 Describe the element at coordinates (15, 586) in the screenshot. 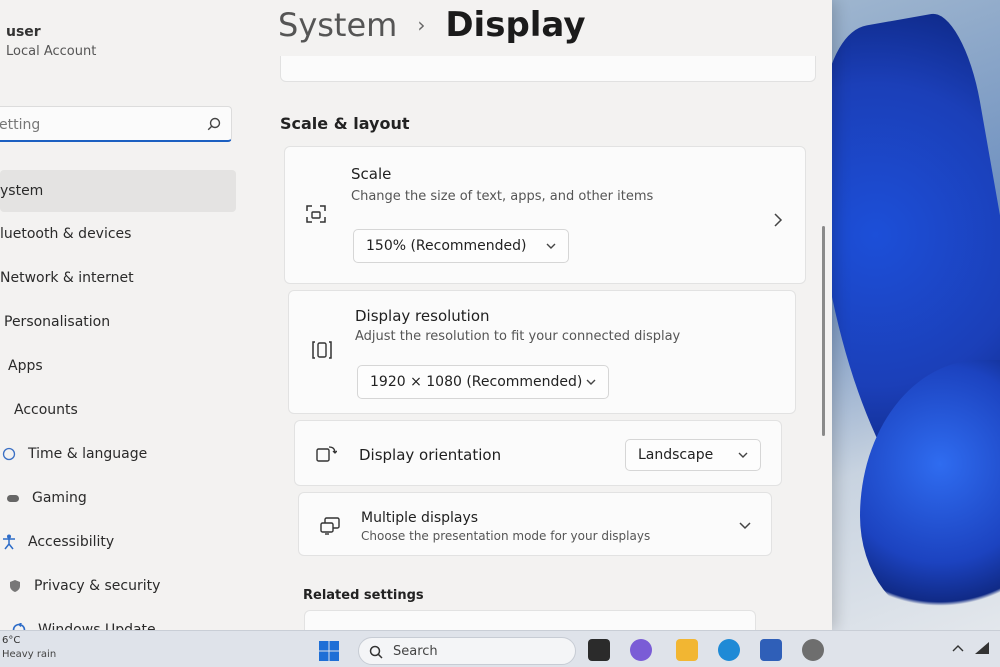

I see `shield-icon` at that location.